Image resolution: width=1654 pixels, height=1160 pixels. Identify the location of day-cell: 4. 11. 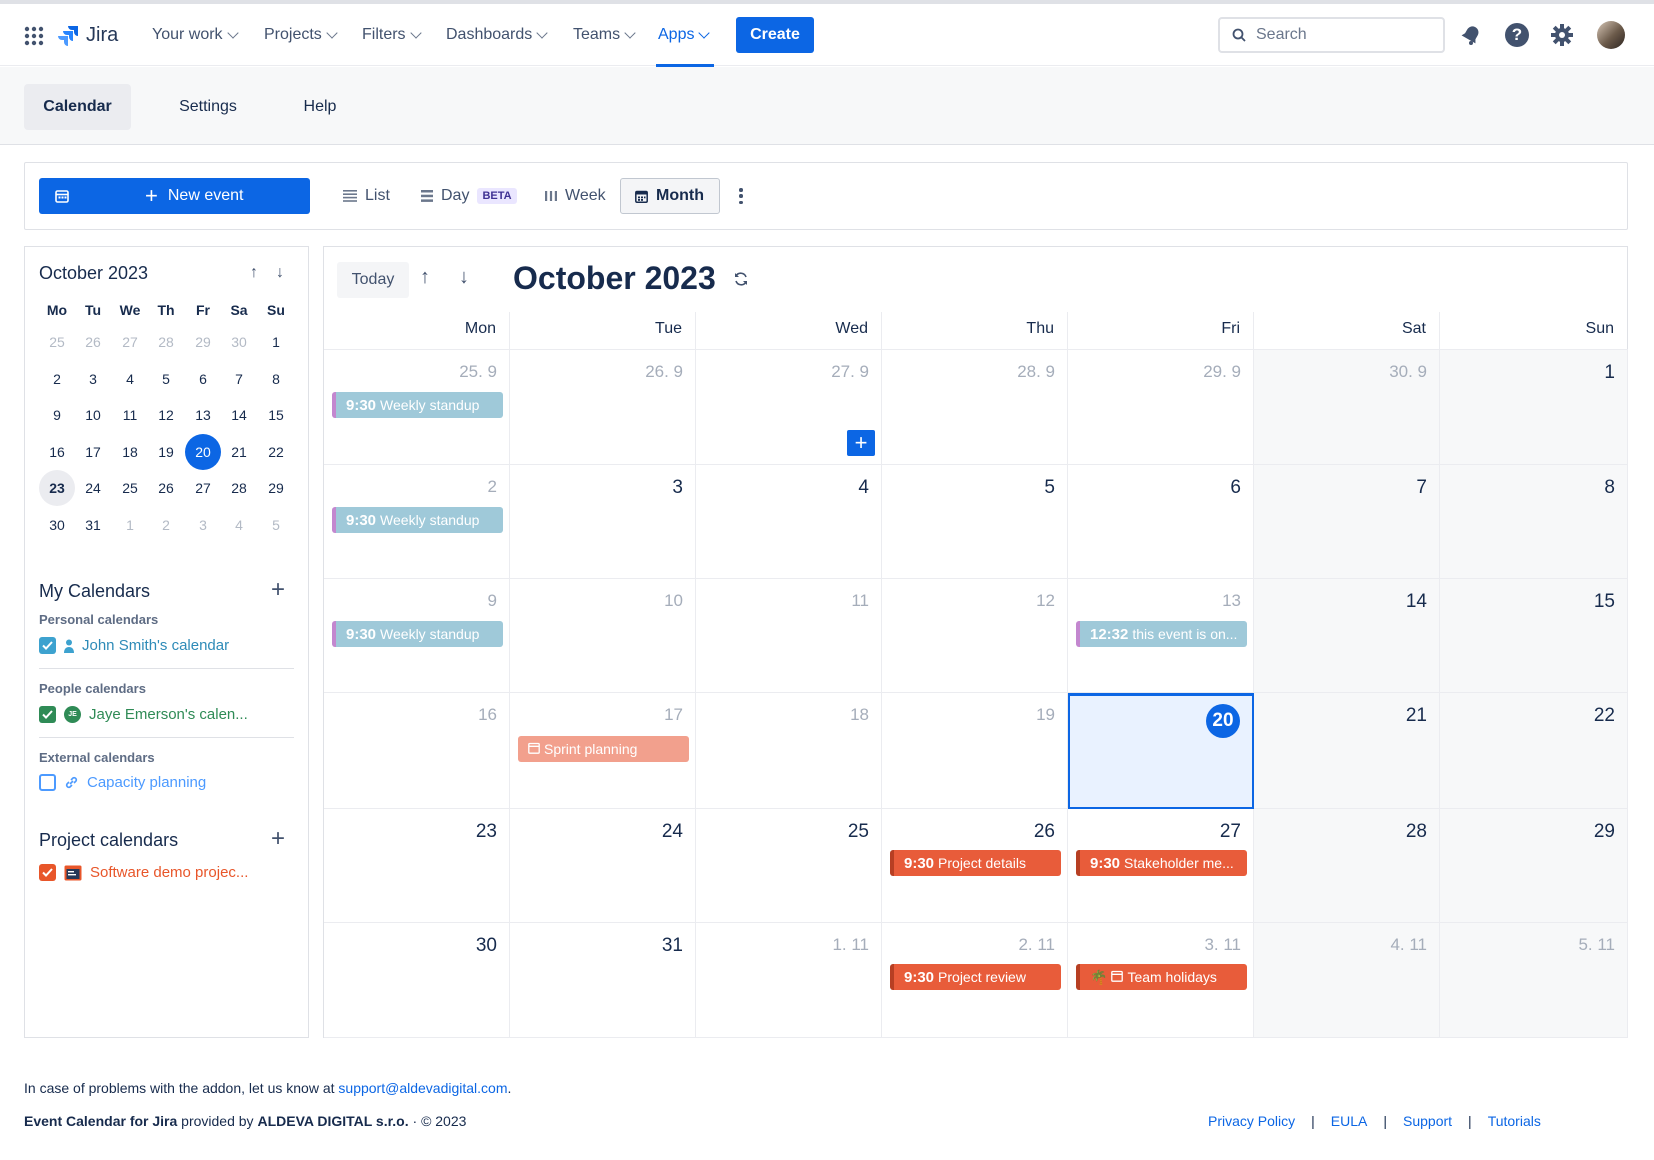
(1347, 980).